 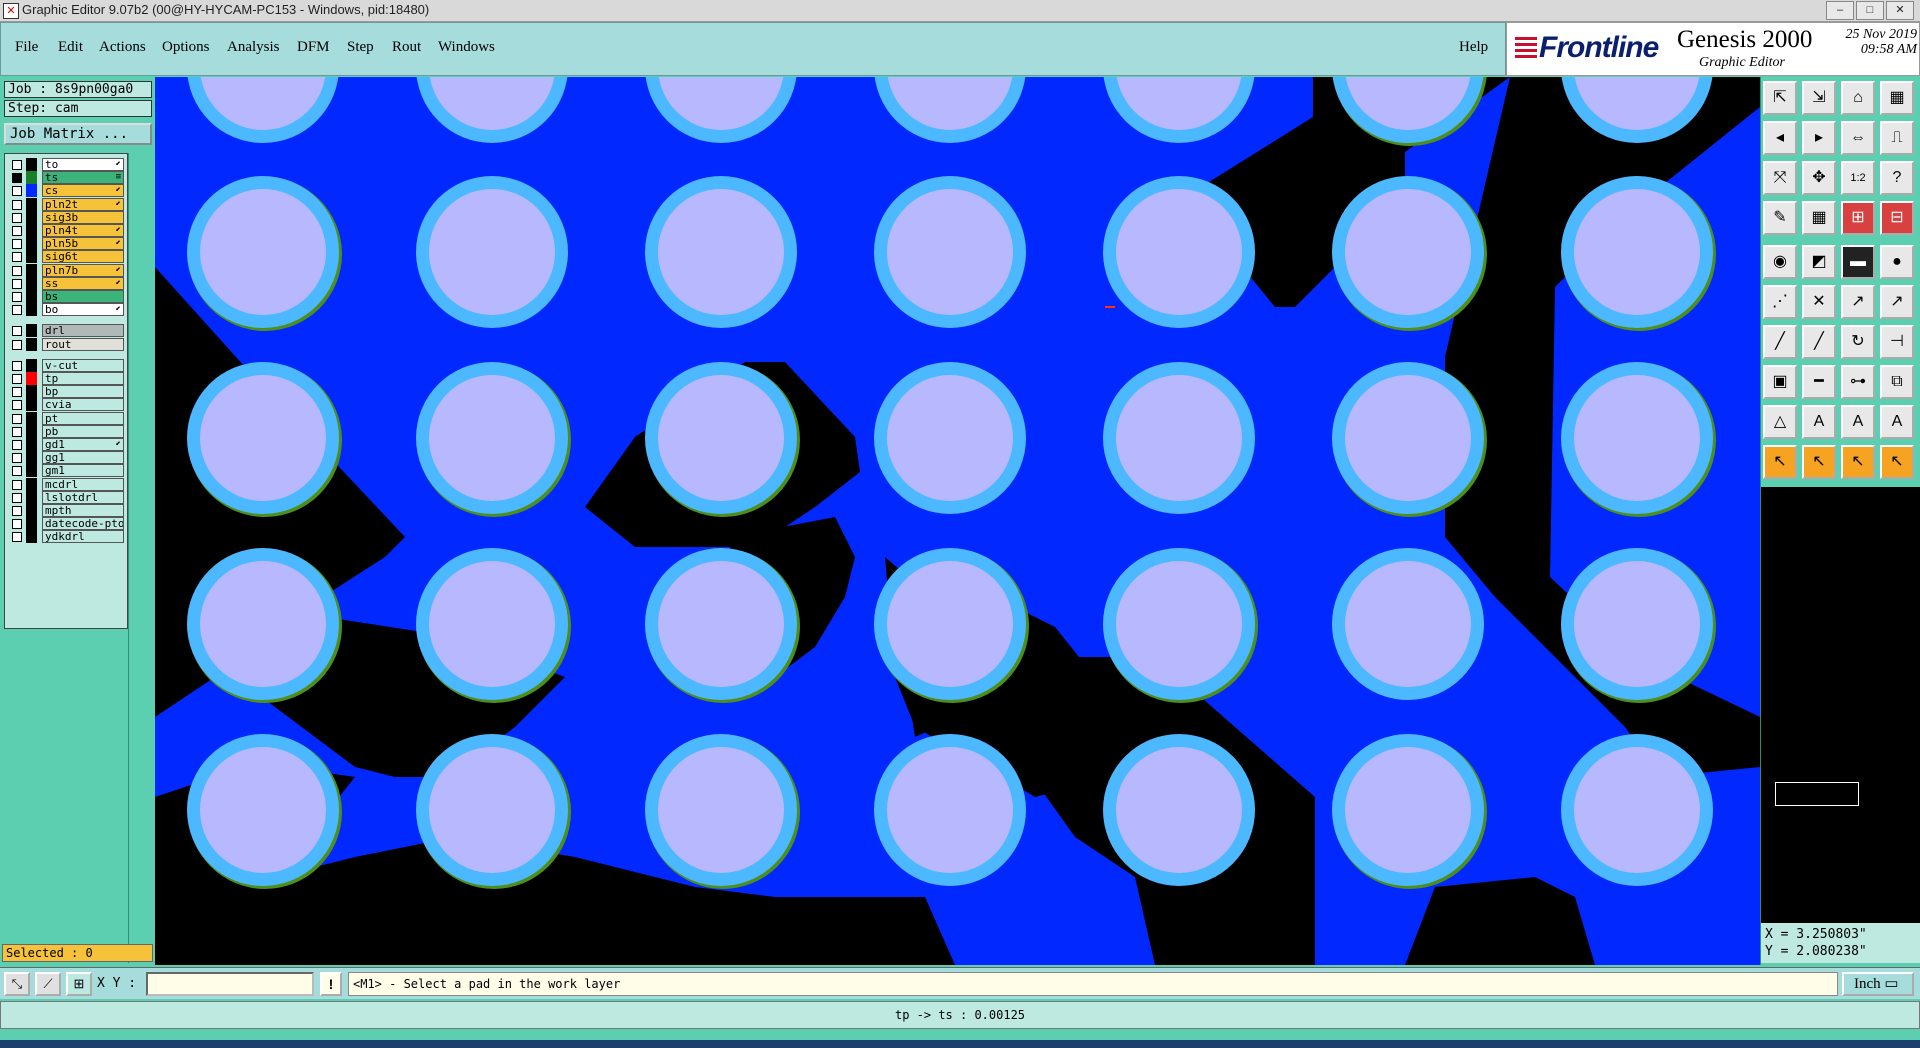 What do you see at coordinates (83, 164) in the screenshot?
I see `layer-name: to ⬋` at bounding box center [83, 164].